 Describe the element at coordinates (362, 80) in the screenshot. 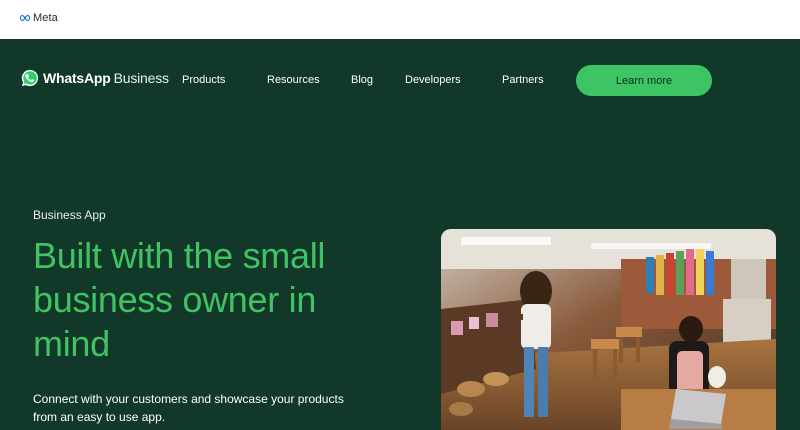

I see `nav-link-blog: Blog` at that location.